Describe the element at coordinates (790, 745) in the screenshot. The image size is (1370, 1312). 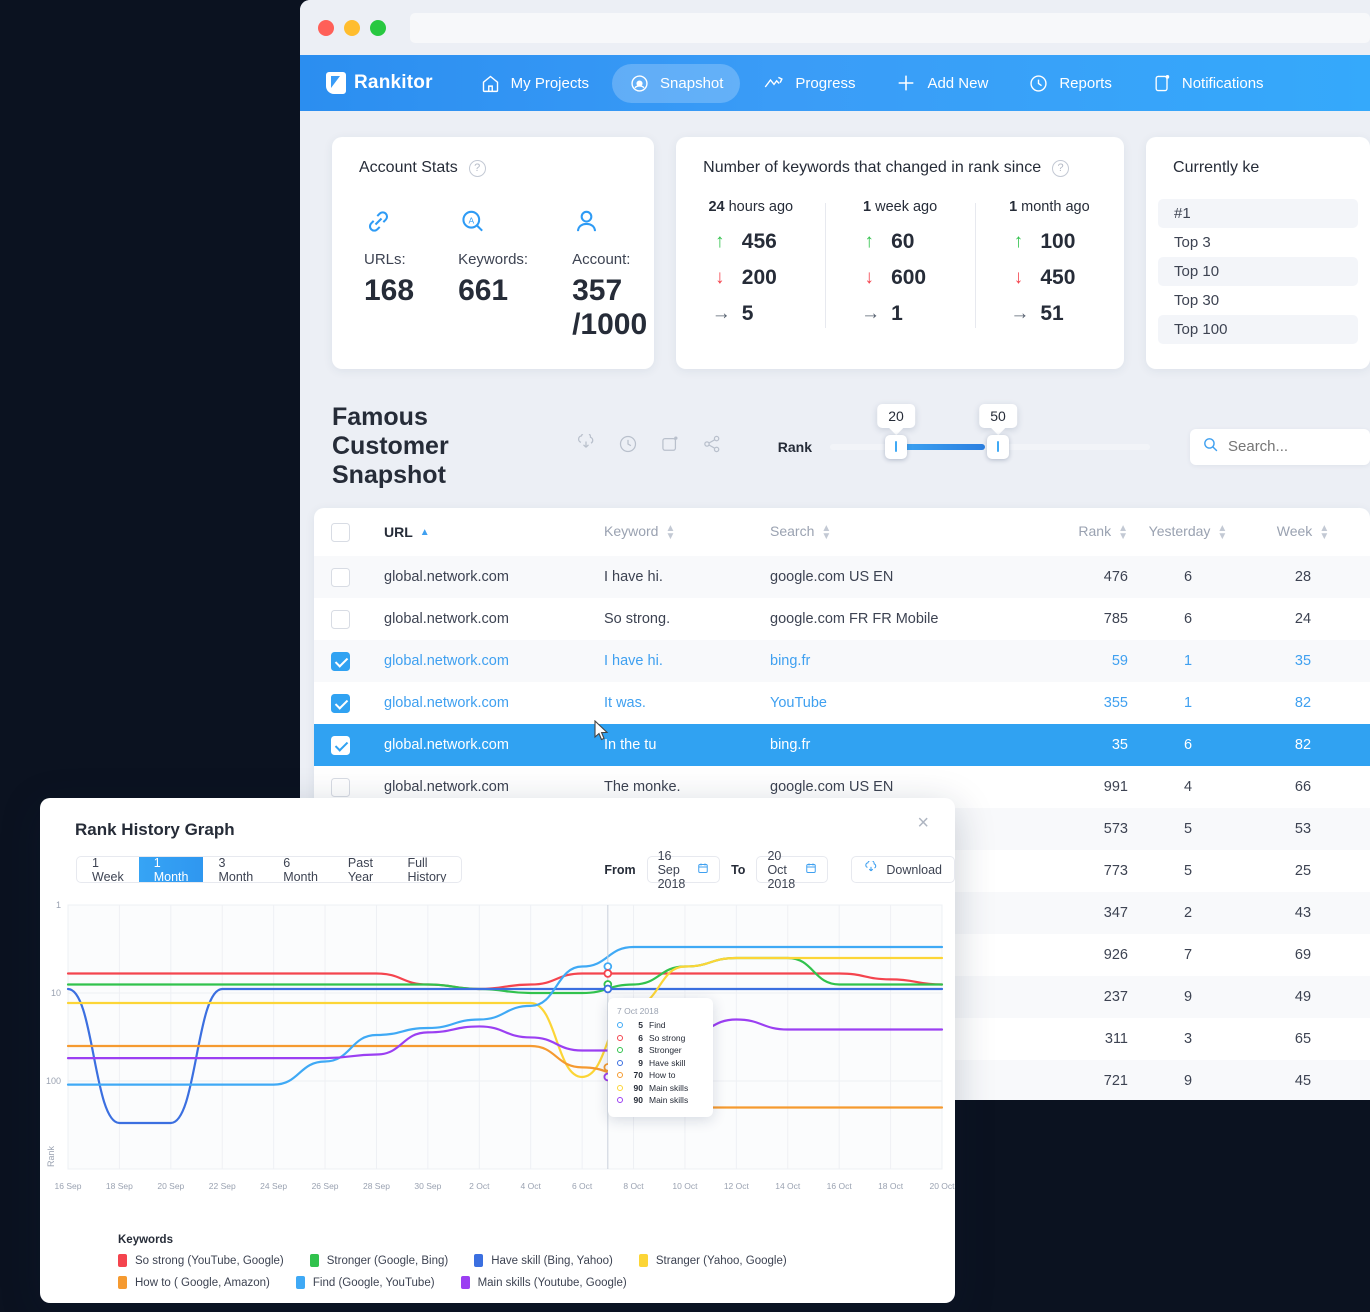
I see `cell-search: bing.fr` at that location.